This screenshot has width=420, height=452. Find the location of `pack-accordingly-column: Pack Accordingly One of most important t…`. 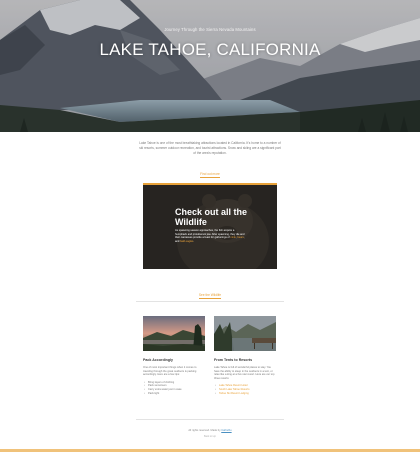

pack-accordingly-column: Pack Accordingly One of most important t… is located at coordinates (174, 356).